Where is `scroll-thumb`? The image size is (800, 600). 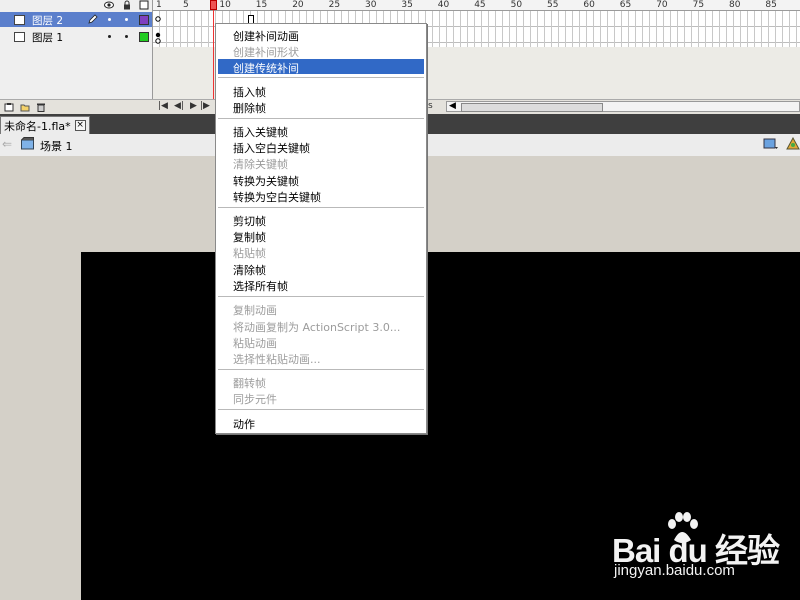
scroll-thumb is located at coordinates (532, 107).